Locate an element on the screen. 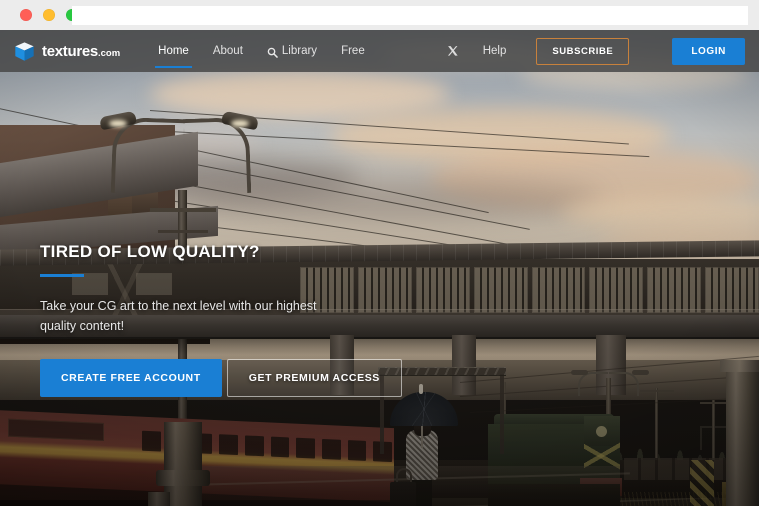 This screenshot has width=759, height=506. nav-item-home-label: Home is located at coordinates (173, 51).